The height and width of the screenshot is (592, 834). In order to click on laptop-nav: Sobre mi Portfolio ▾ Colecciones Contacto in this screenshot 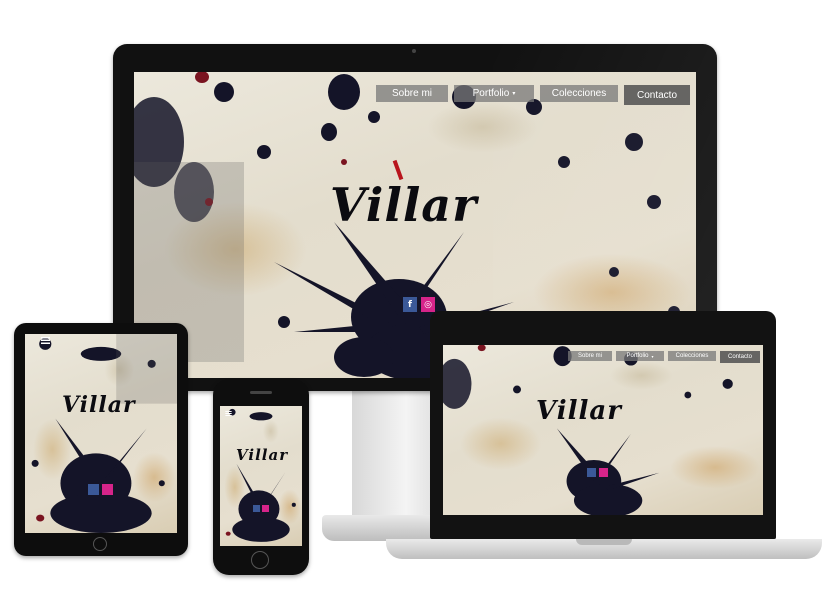, I will do `click(664, 357)`.